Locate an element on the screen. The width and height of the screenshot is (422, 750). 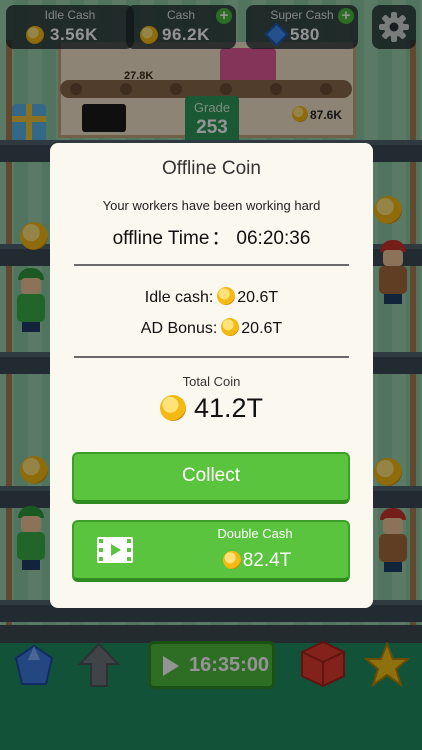
dialog-title: Offline Coin is located at coordinates (211, 168).